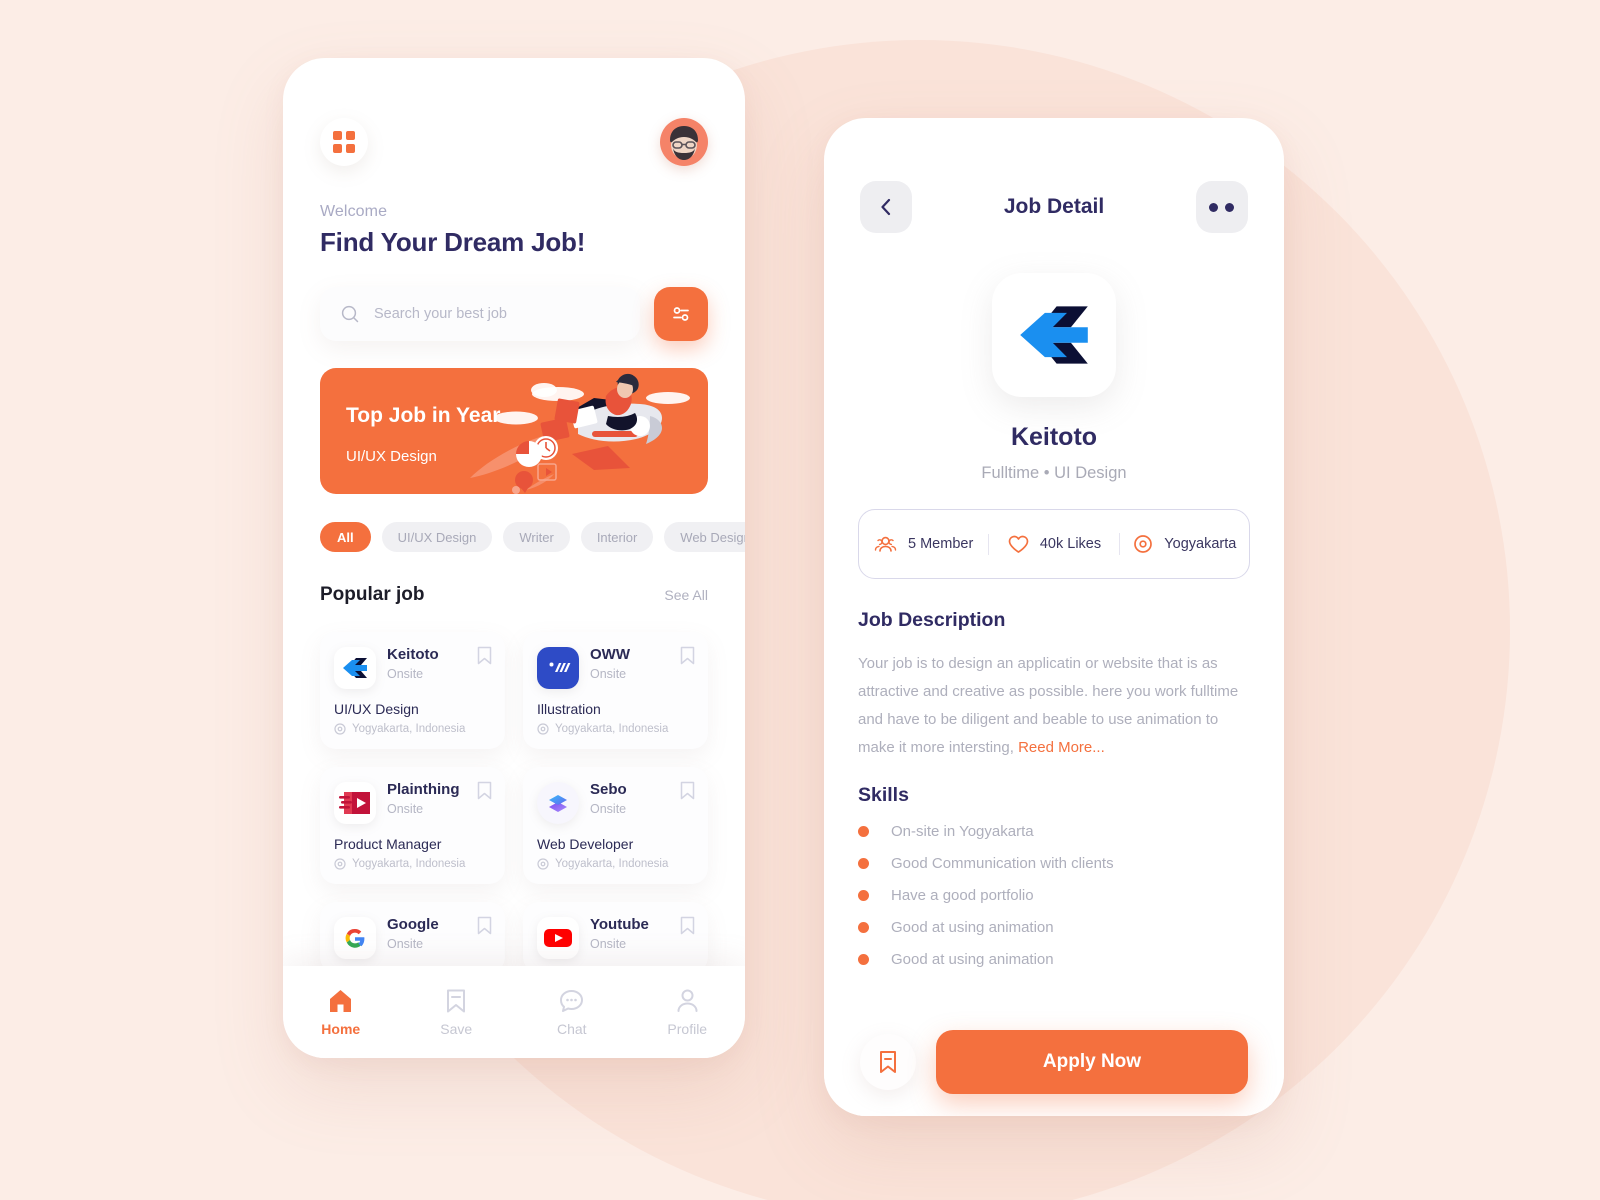 Image resolution: width=1600 pixels, height=1200 pixels. I want to click on grid-icon, so click(344, 142).